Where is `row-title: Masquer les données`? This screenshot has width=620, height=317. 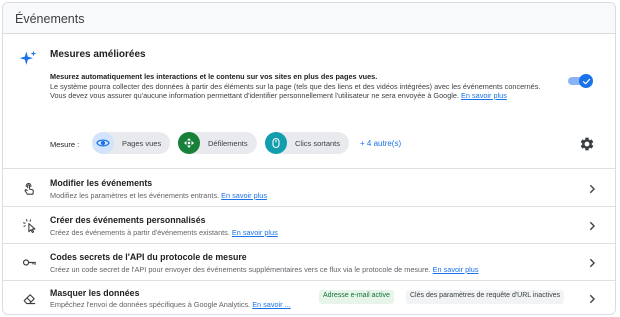 row-title: Masquer les données is located at coordinates (95, 293).